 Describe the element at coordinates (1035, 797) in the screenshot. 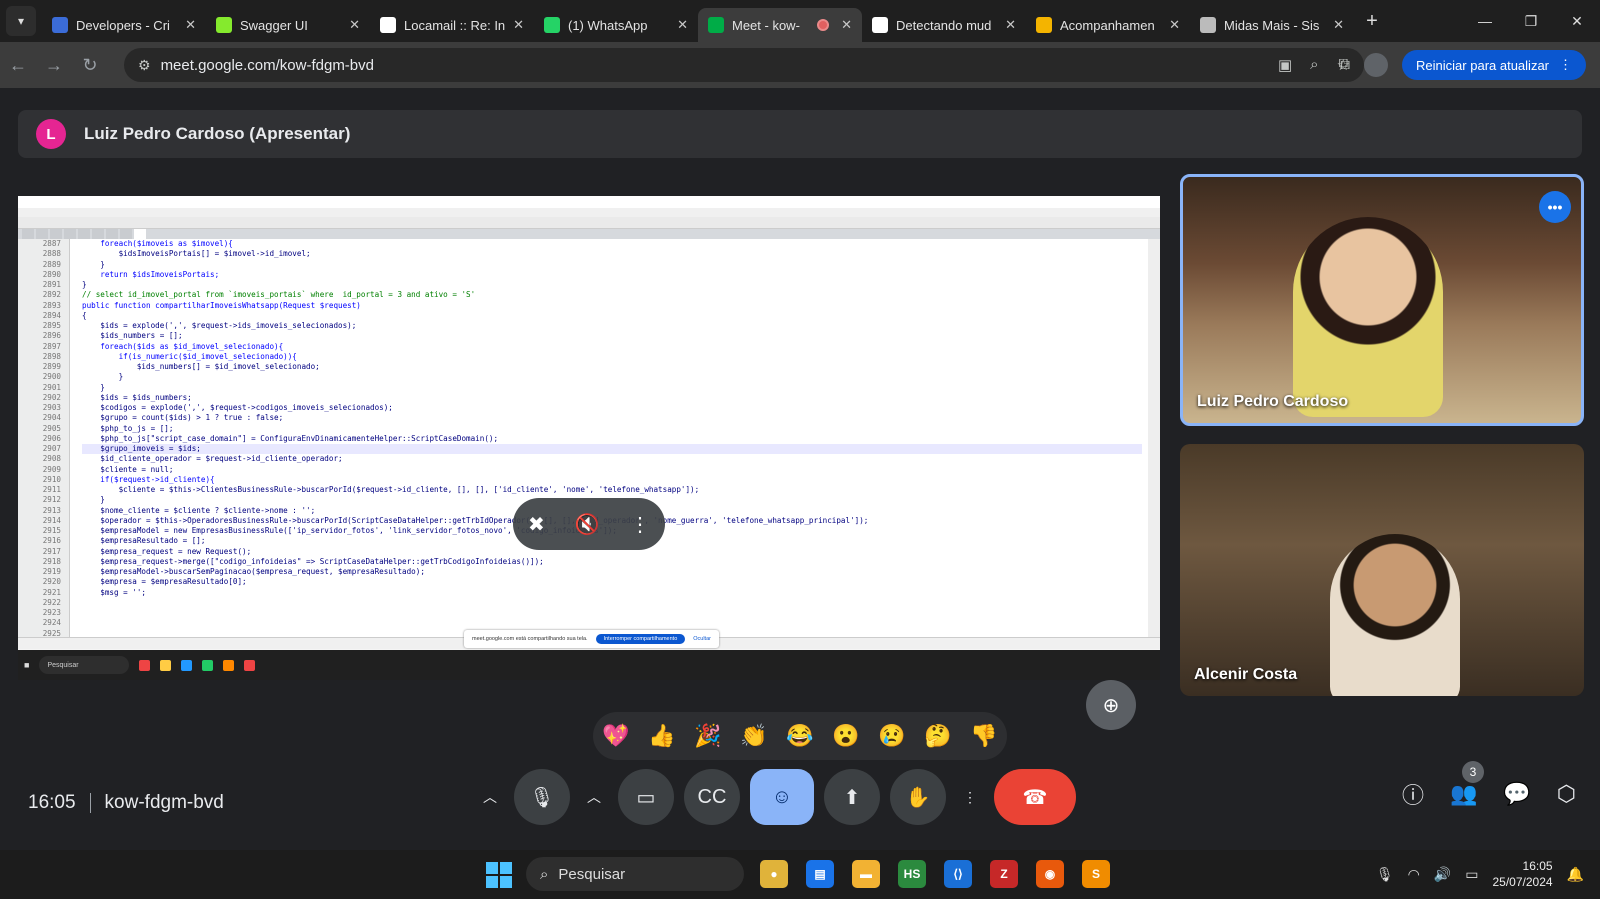

I see `leave-call-button: ☎` at that location.